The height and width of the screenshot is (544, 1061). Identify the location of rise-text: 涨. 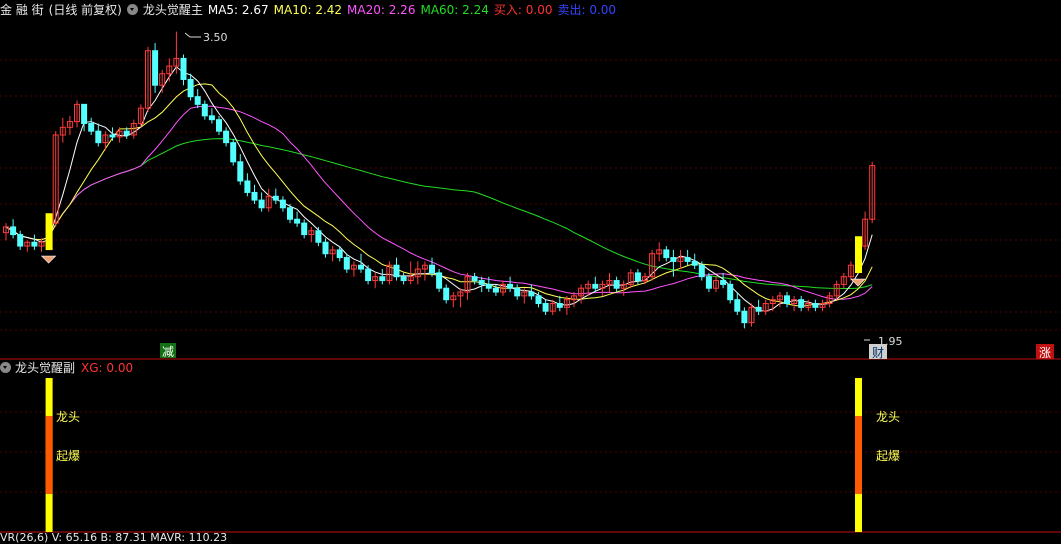
(1045, 352).